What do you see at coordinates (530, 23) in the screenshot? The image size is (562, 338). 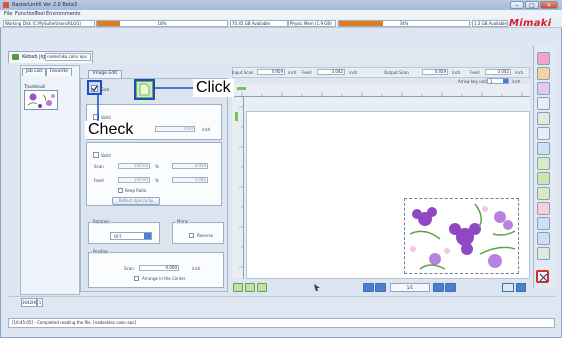 I see `mimaki-logo: Mimaki` at bounding box center [530, 23].